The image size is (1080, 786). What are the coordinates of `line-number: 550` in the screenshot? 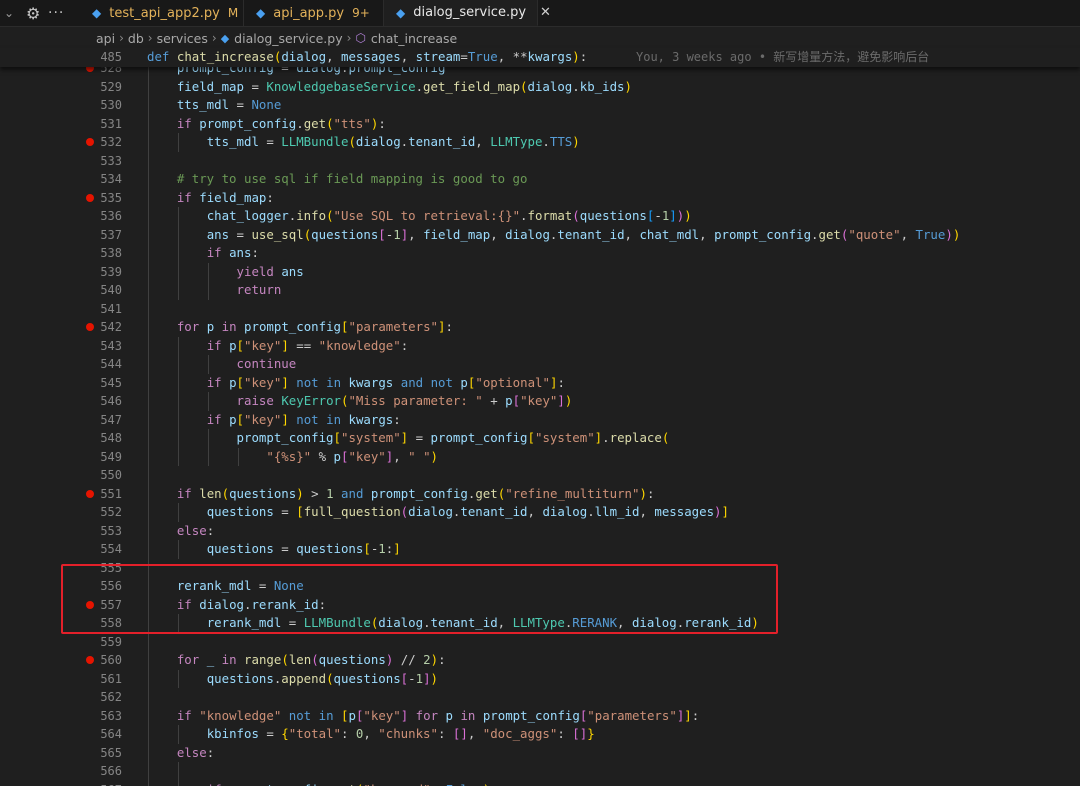 It's located at (111, 475).